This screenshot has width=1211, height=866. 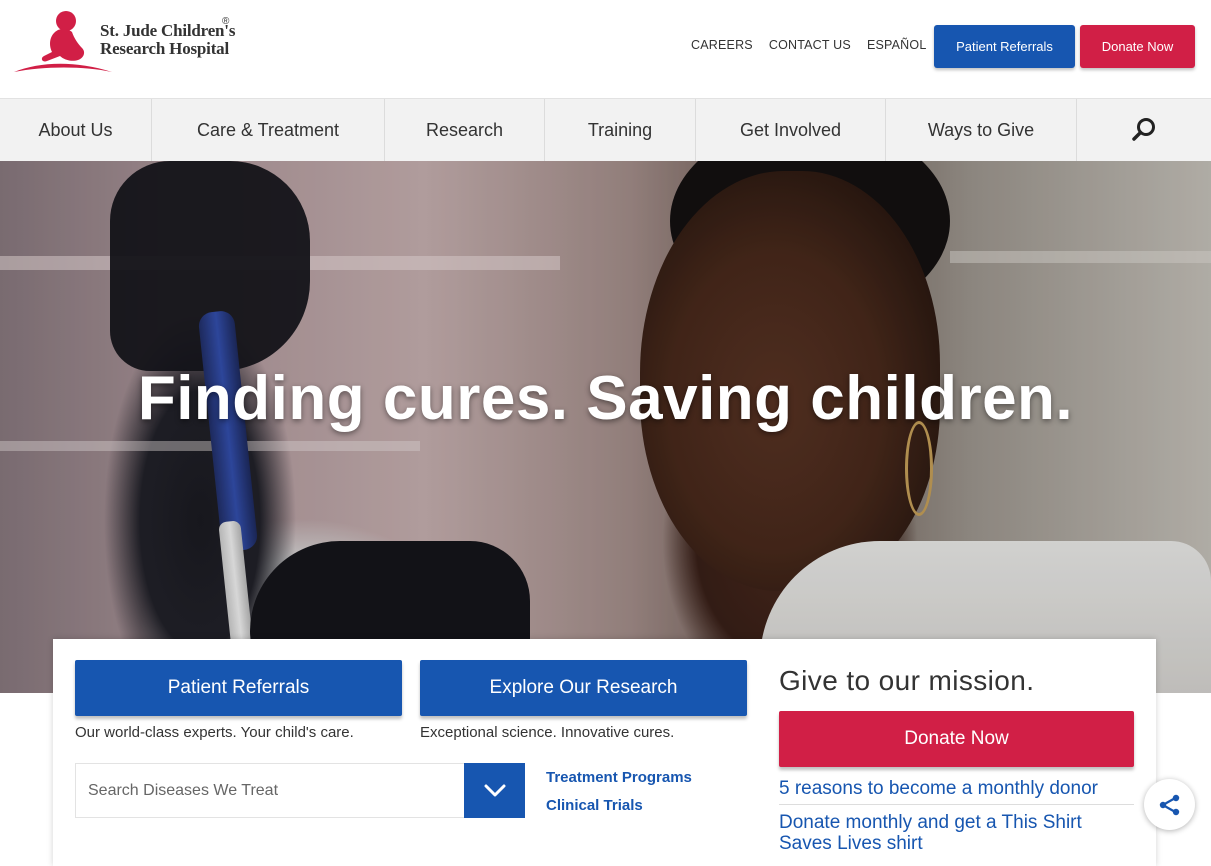 I want to click on logo-line-2: Research Hospital, so click(x=164, y=48).